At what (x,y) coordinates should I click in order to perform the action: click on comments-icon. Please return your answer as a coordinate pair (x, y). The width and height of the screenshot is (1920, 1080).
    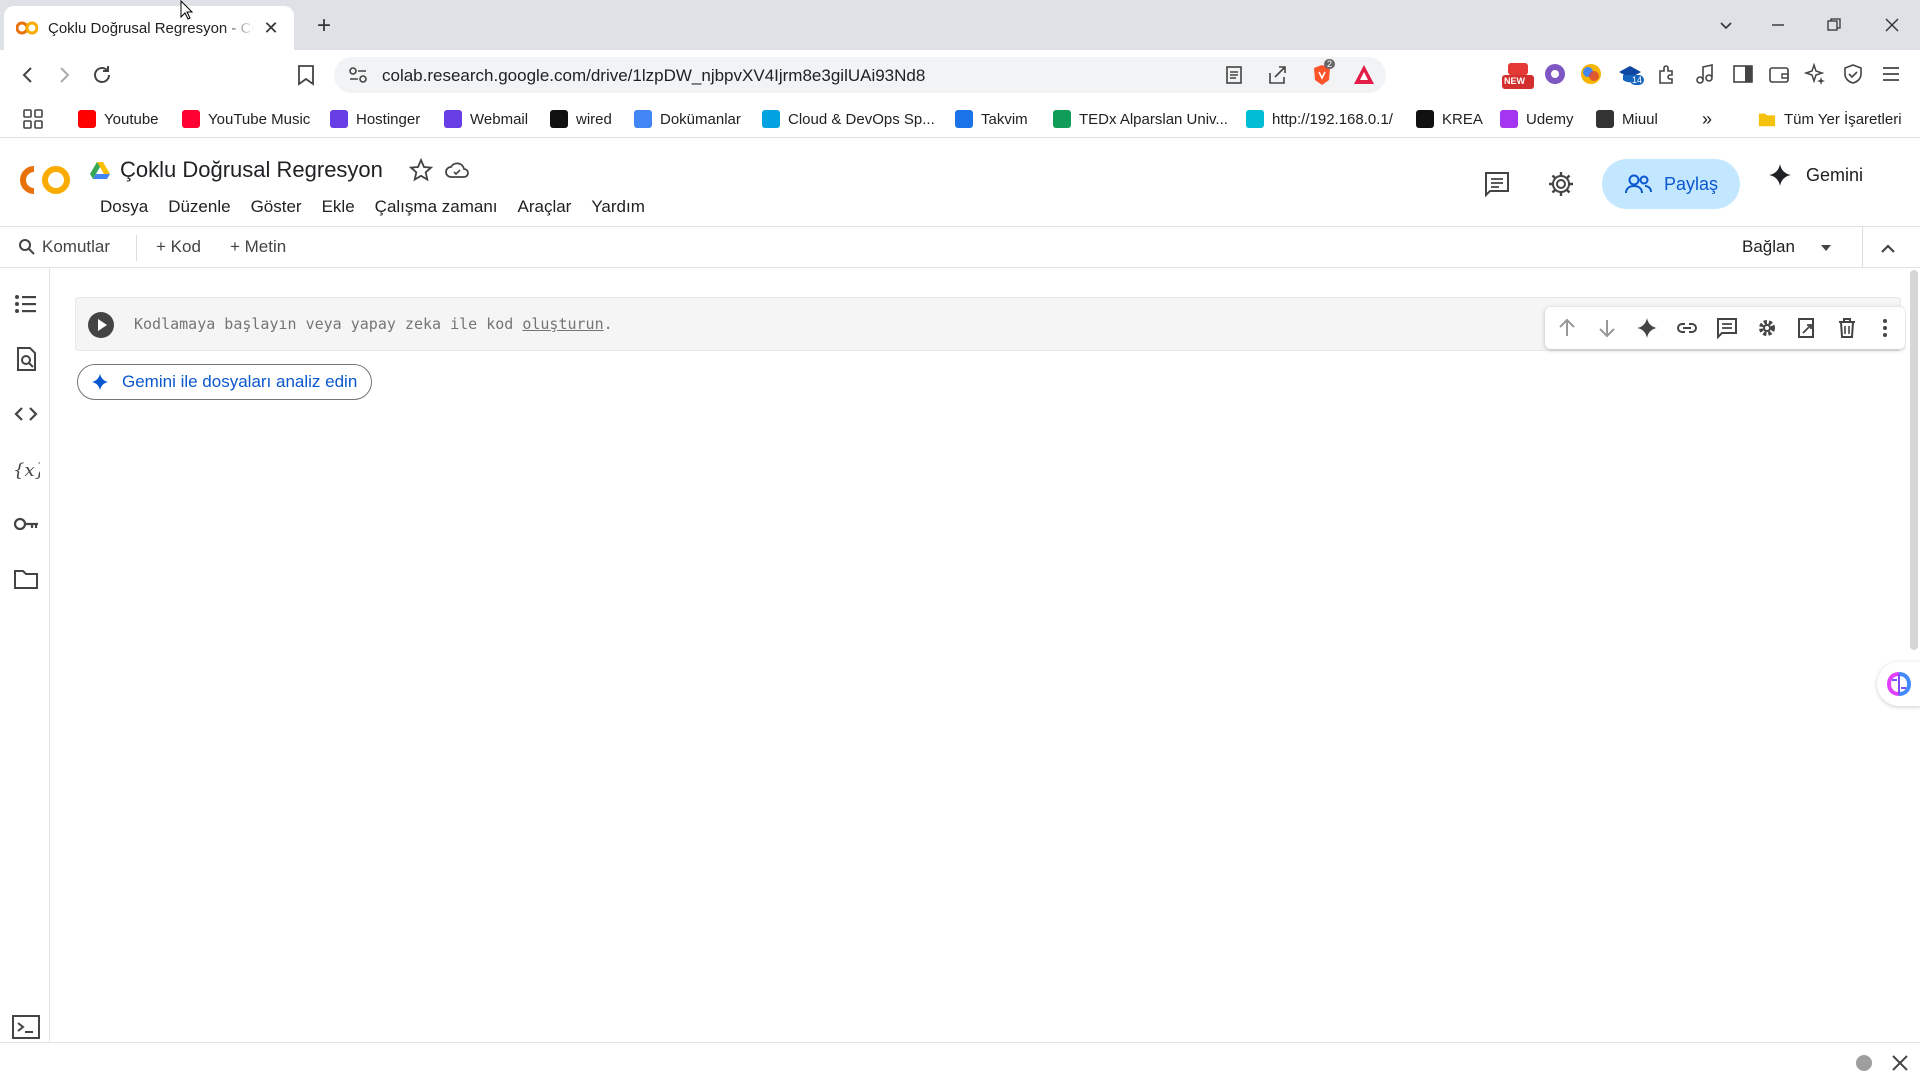
    Looking at the image, I should click on (1497, 184).